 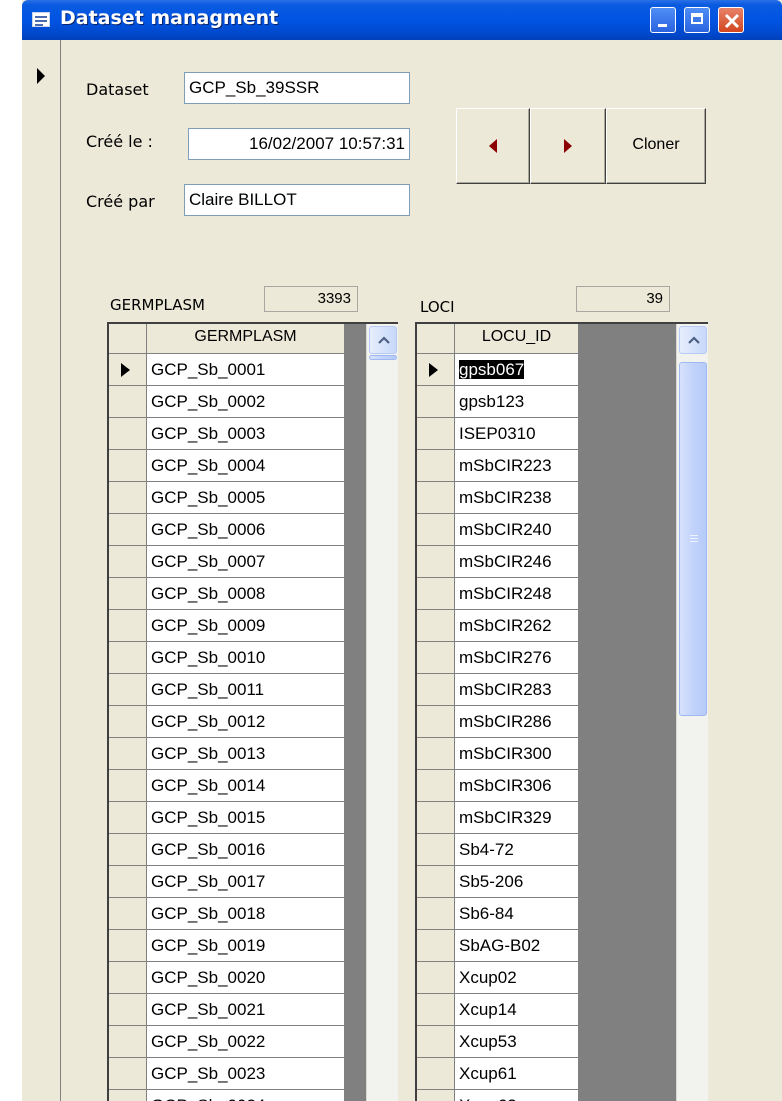 I want to click on table-cell: Xcup53, so click(x=517, y=1042).